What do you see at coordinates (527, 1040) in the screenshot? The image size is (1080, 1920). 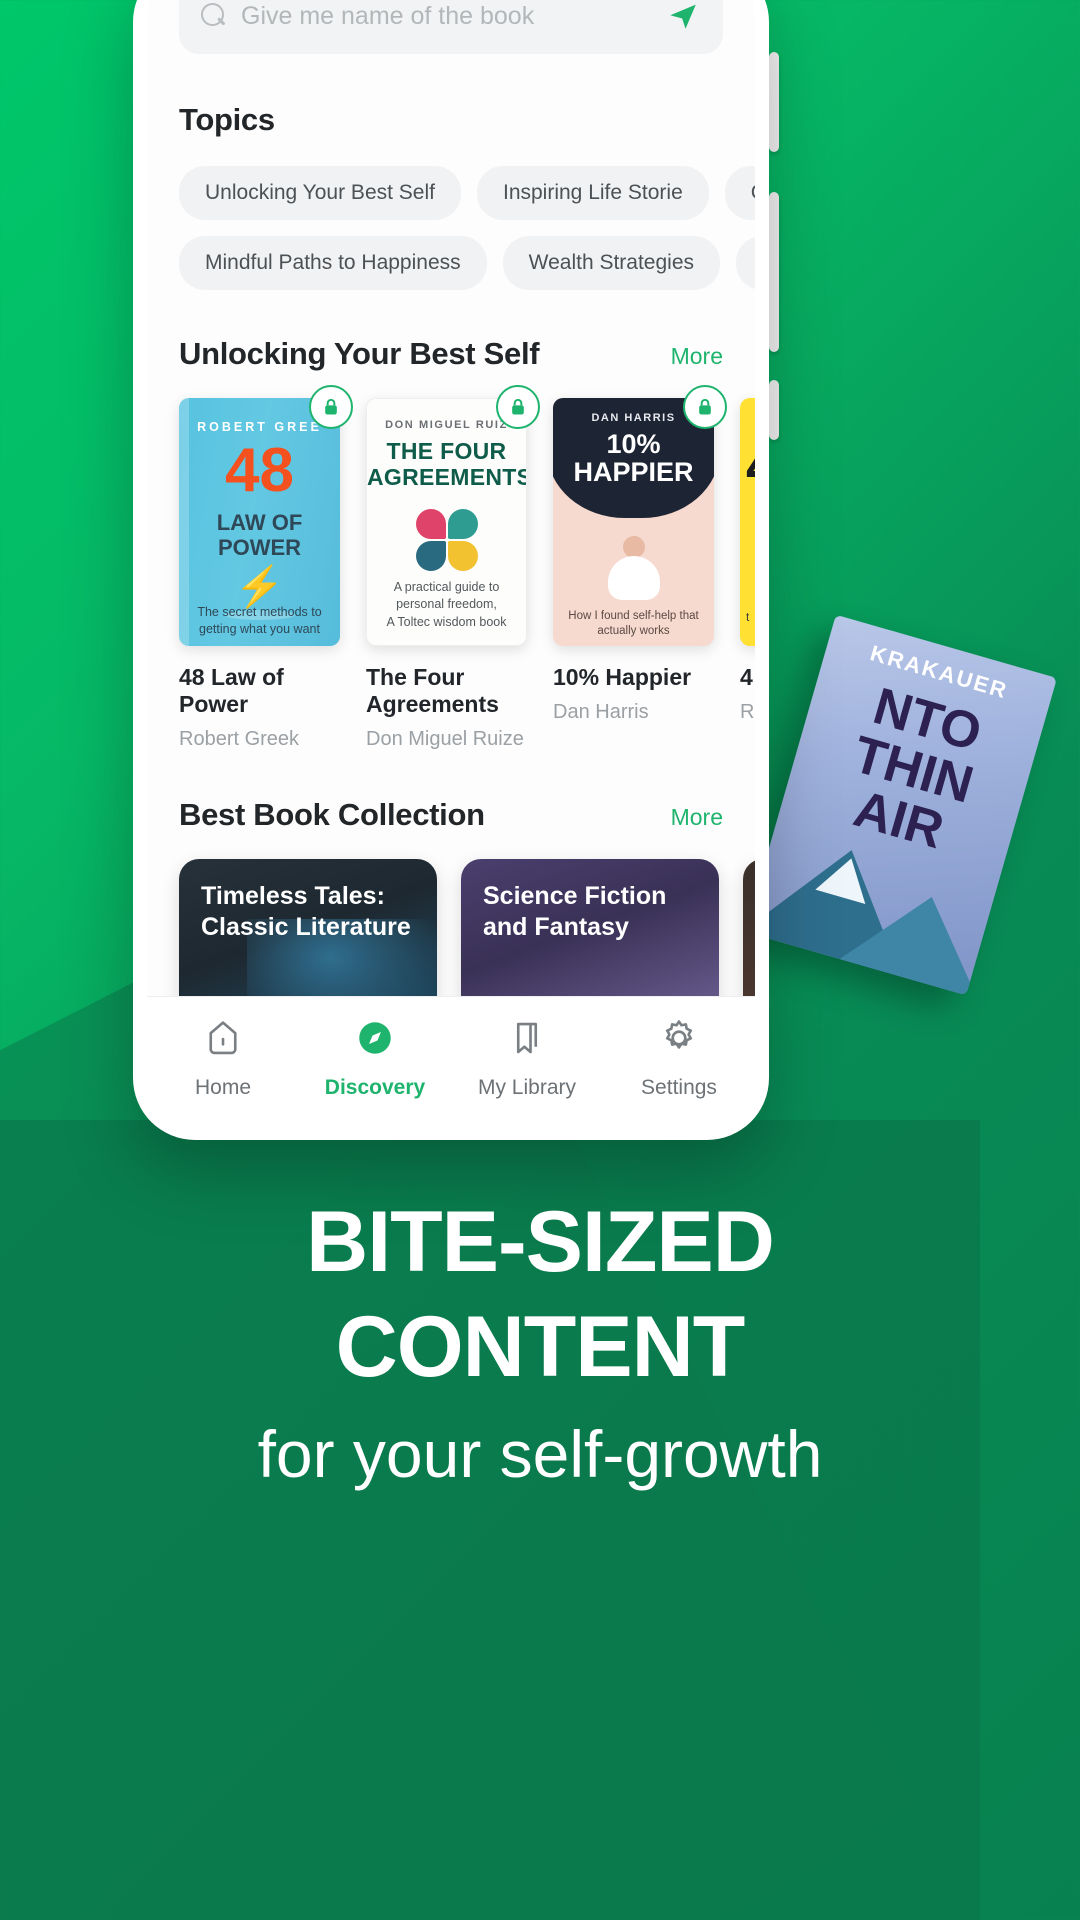 I see `bookmarks-icon` at bounding box center [527, 1040].